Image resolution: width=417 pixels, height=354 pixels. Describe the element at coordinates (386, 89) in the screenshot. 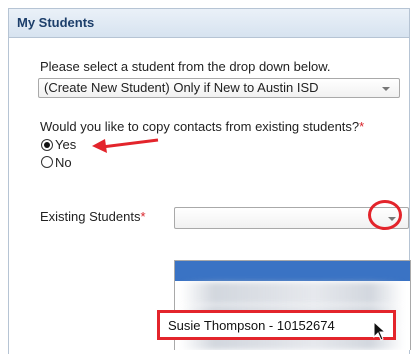

I see `chevron-down-icon` at that location.